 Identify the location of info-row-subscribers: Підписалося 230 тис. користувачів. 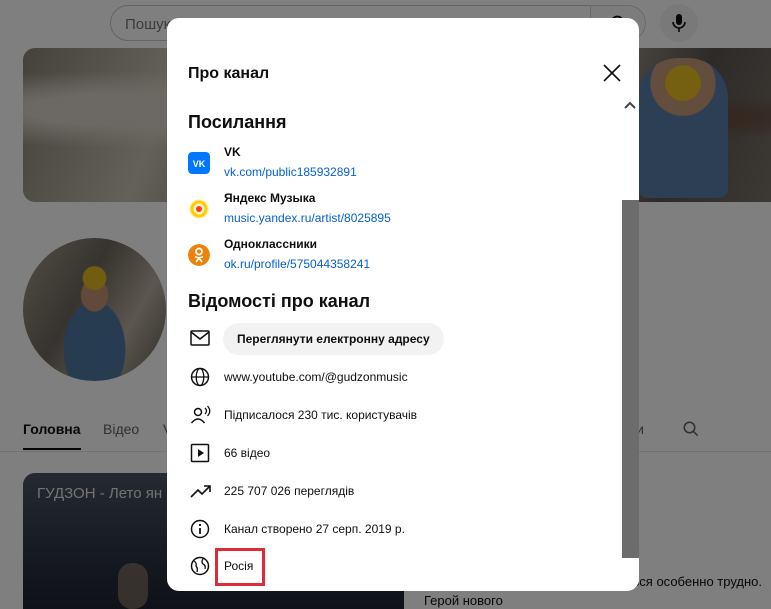
(398, 416).